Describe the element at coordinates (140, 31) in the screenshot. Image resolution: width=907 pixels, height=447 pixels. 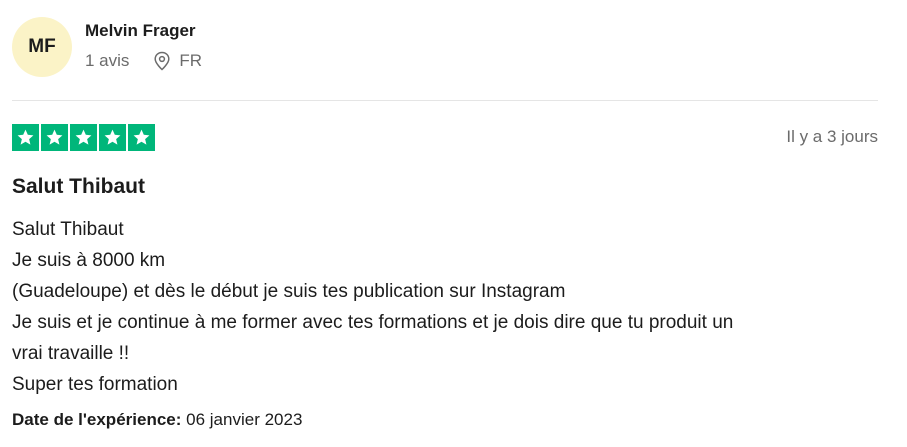
I see `reviewer-name: Melvin Frager` at that location.